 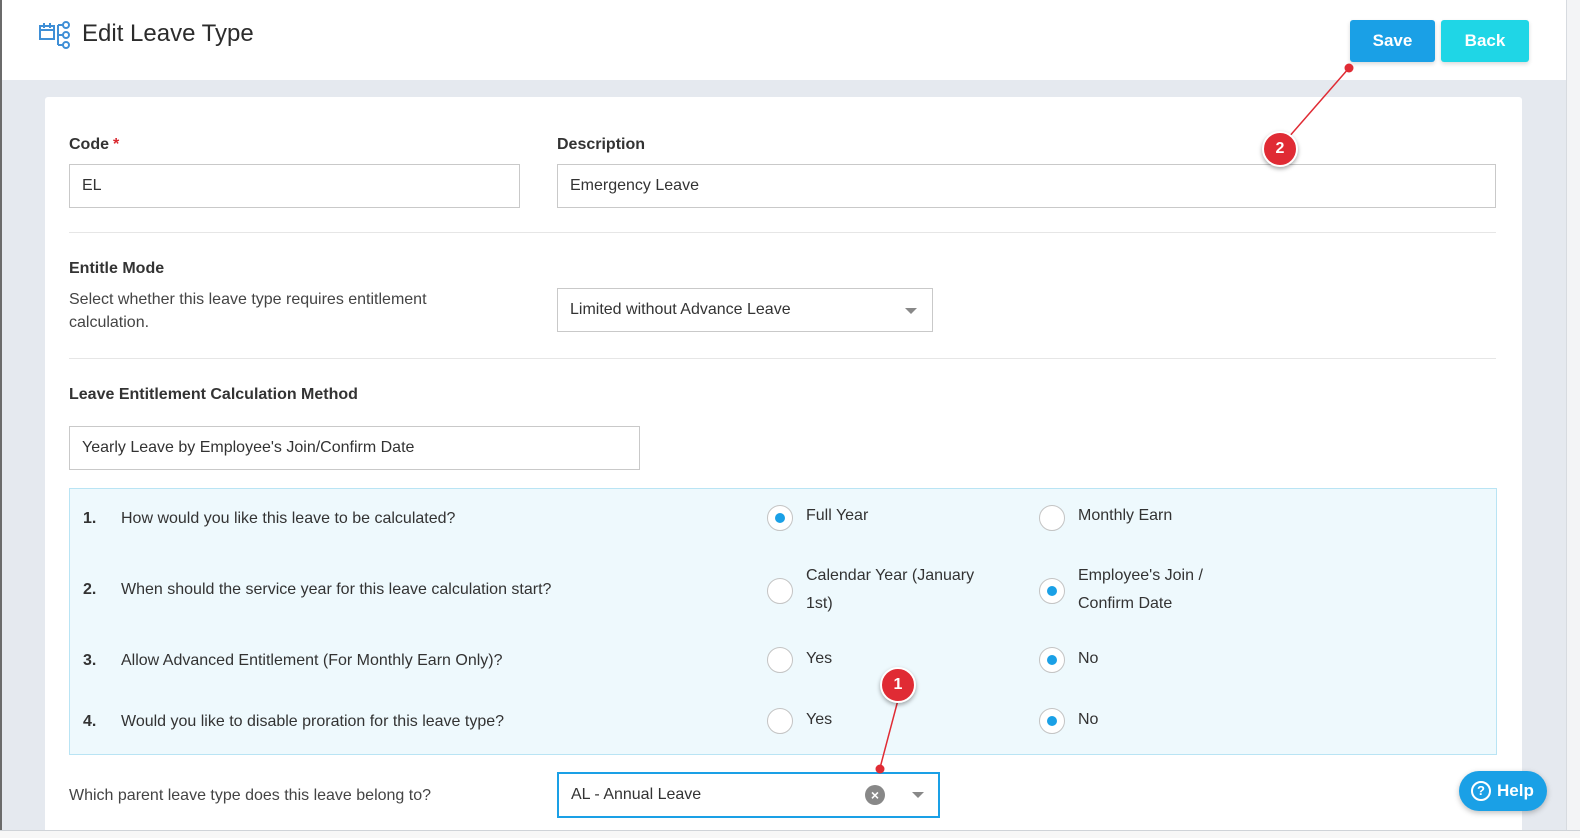 I want to click on annotation-badge-1: 1, so click(x=898, y=685).